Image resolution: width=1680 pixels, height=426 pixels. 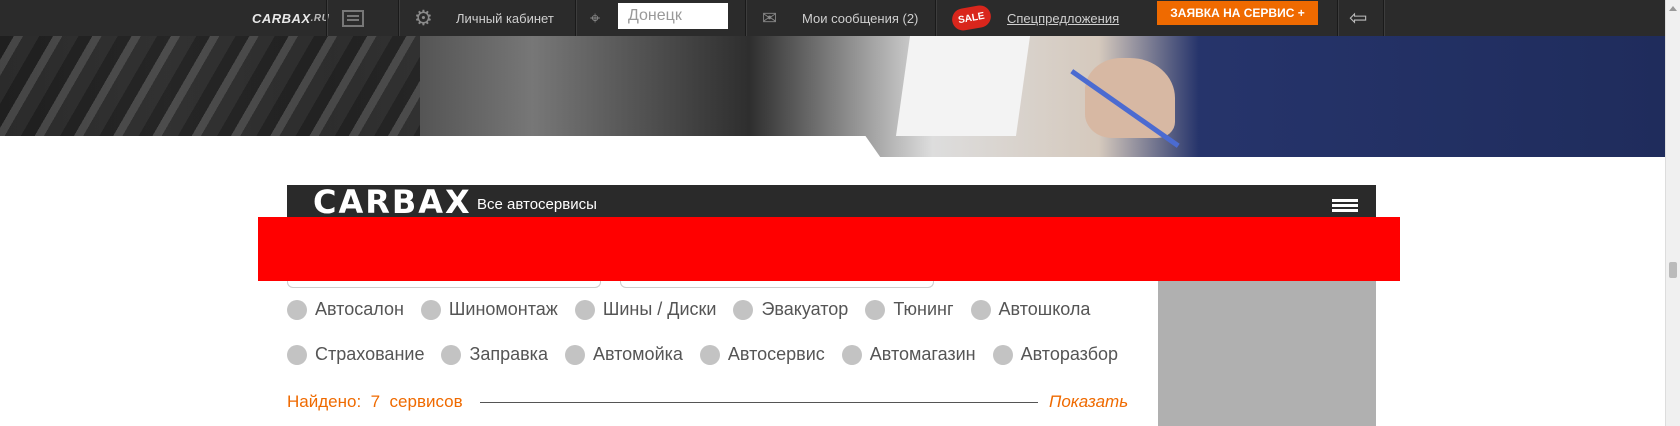 I want to click on category-option: Автосервис, so click(x=762, y=354).